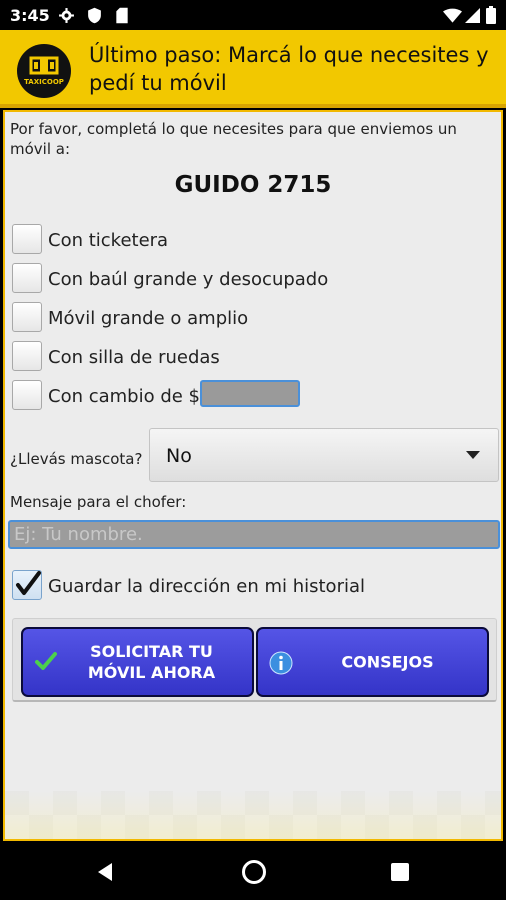  I want to click on wifi-icon, so click(452, 15).